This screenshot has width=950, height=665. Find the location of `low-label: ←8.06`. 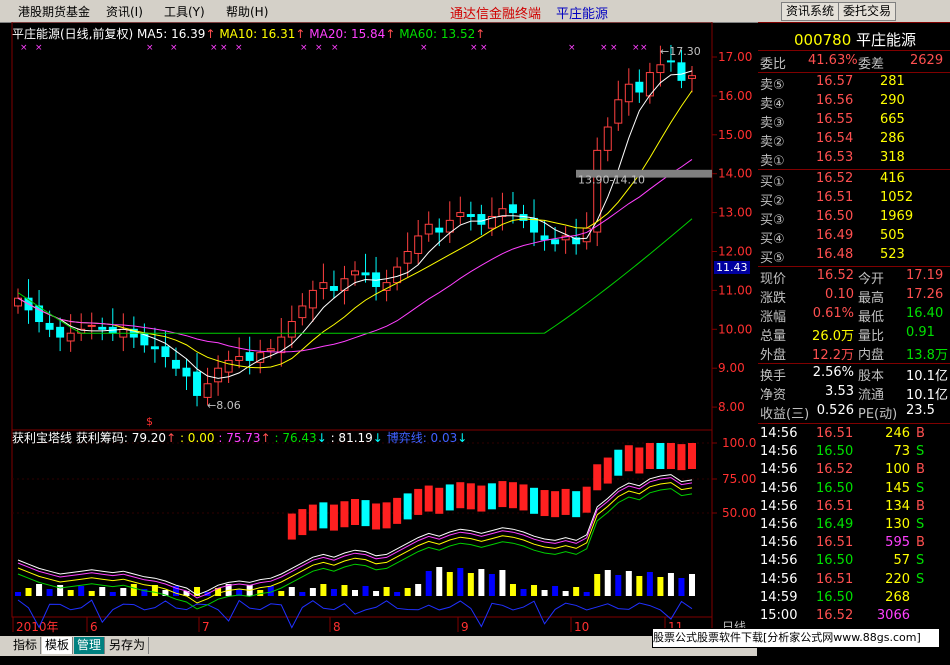

low-label: ←8.06 is located at coordinates (224, 405).